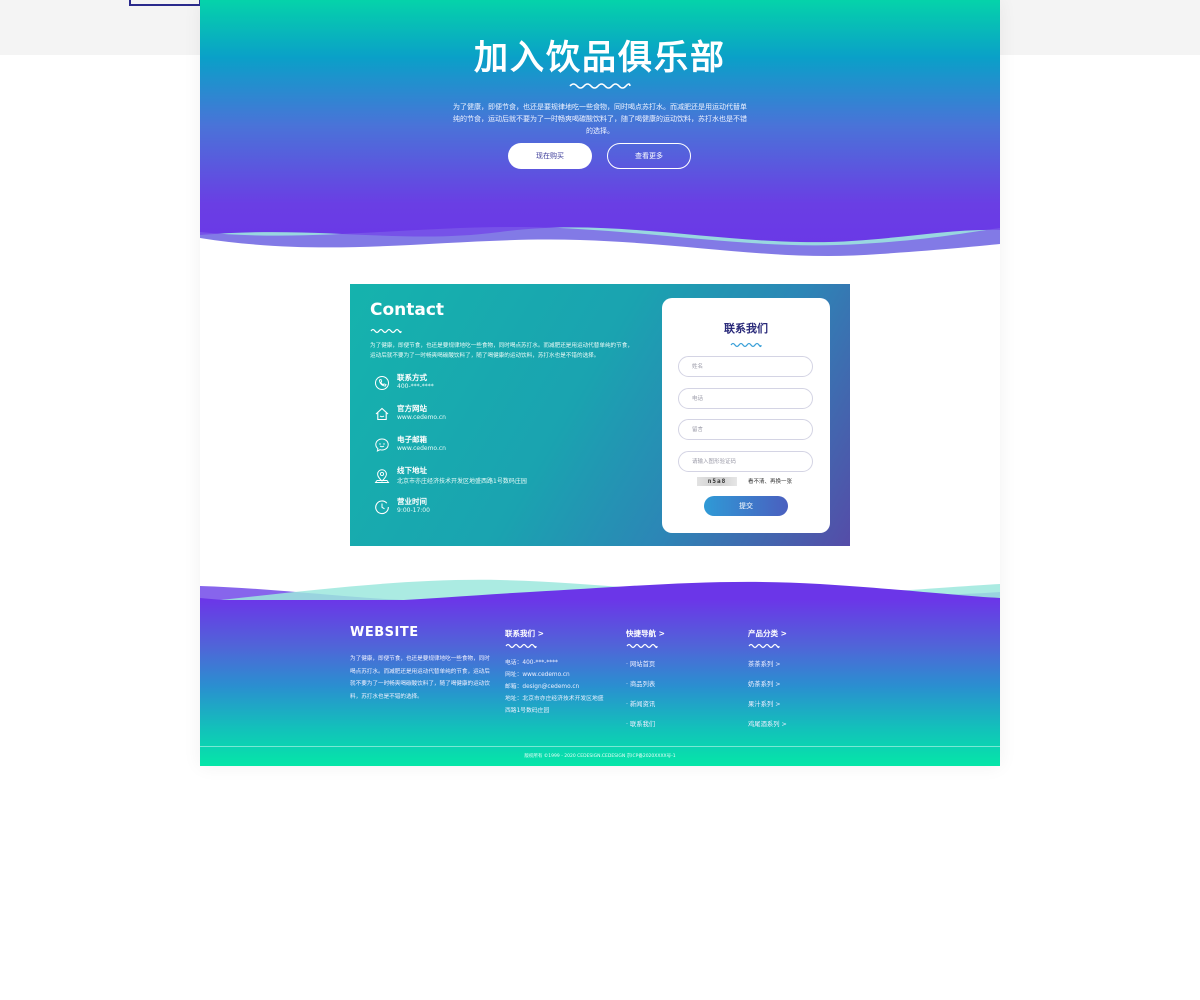 Image resolution: width=1200 pixels, height=1000 pixels. What do you see at coordinates (504, 446) in the screenshot?
I see `contact-item-email: 电子邮箱 www.cedemo.cn` at bounding box center [504, 446].